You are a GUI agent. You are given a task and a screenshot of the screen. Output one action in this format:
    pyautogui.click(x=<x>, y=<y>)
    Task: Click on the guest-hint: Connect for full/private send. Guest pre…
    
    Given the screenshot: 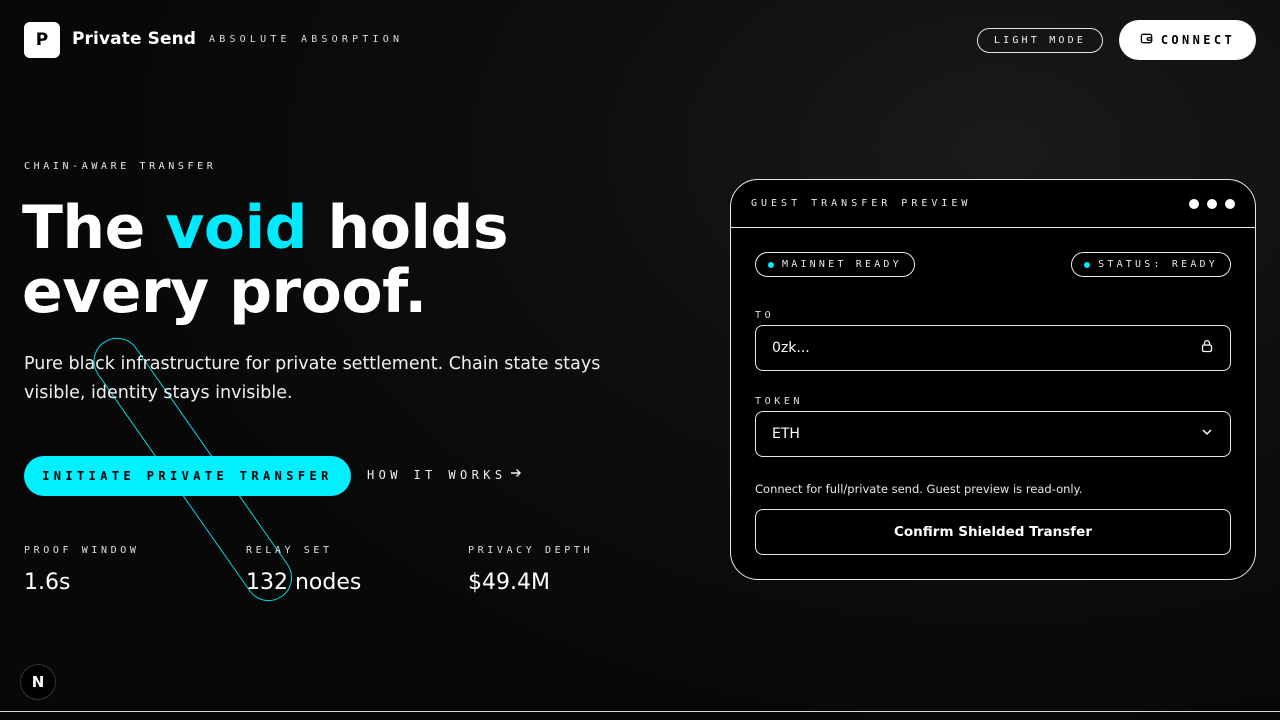 What is the action you would take?
    pyautogui.click(x=919, y=489)
    